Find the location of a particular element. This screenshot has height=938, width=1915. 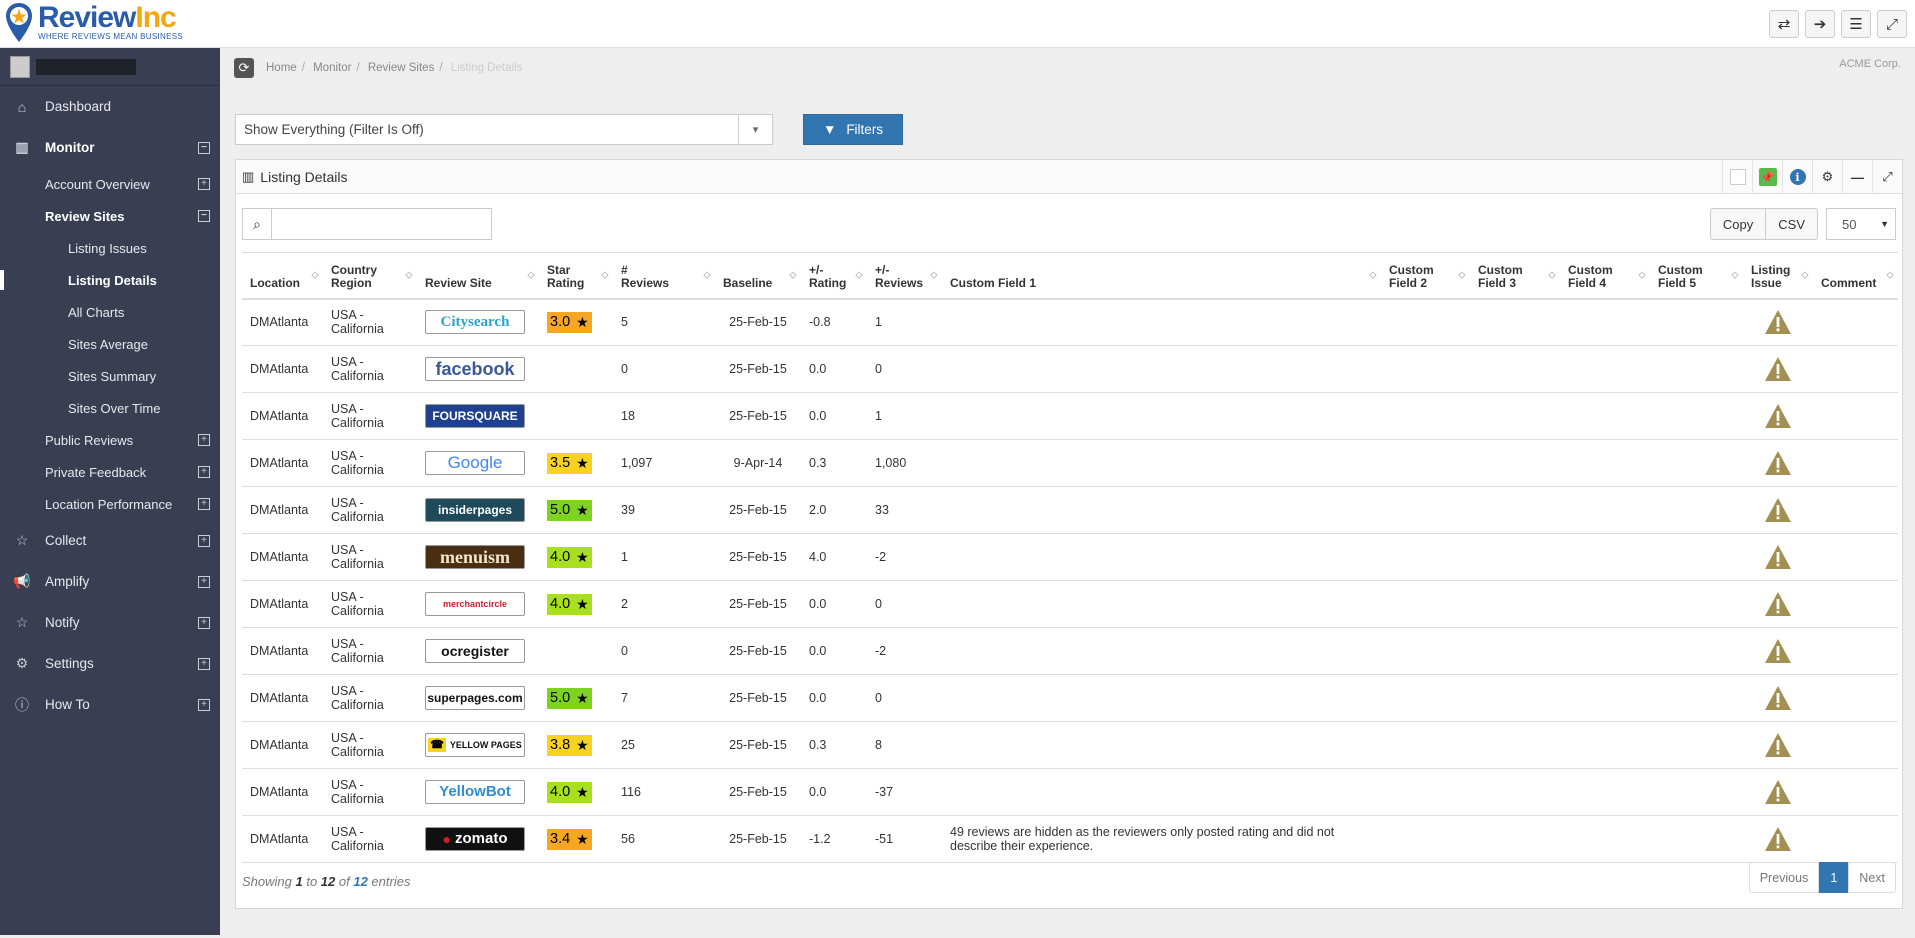

switch-icon: ⇄ is located at coordinates (1784, 24).